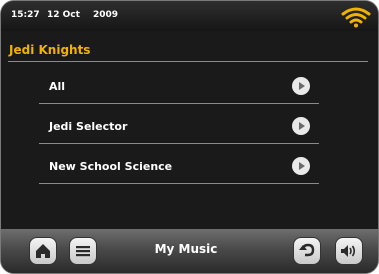 Image resolution: width=379 pixels, height=274 pixels. I want to click on volume-button, so click(349, 251).